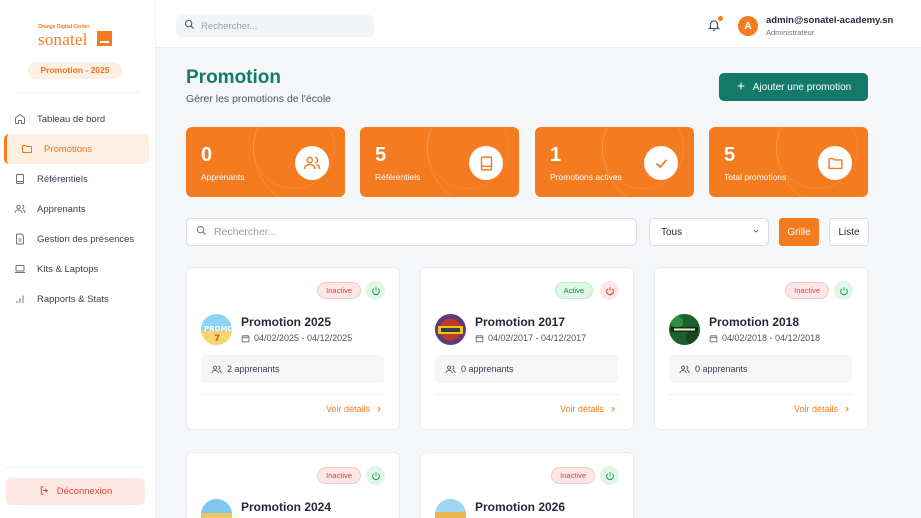  I want to click on add-promotion-button: Ajouter une promotion, so click(793, 87).